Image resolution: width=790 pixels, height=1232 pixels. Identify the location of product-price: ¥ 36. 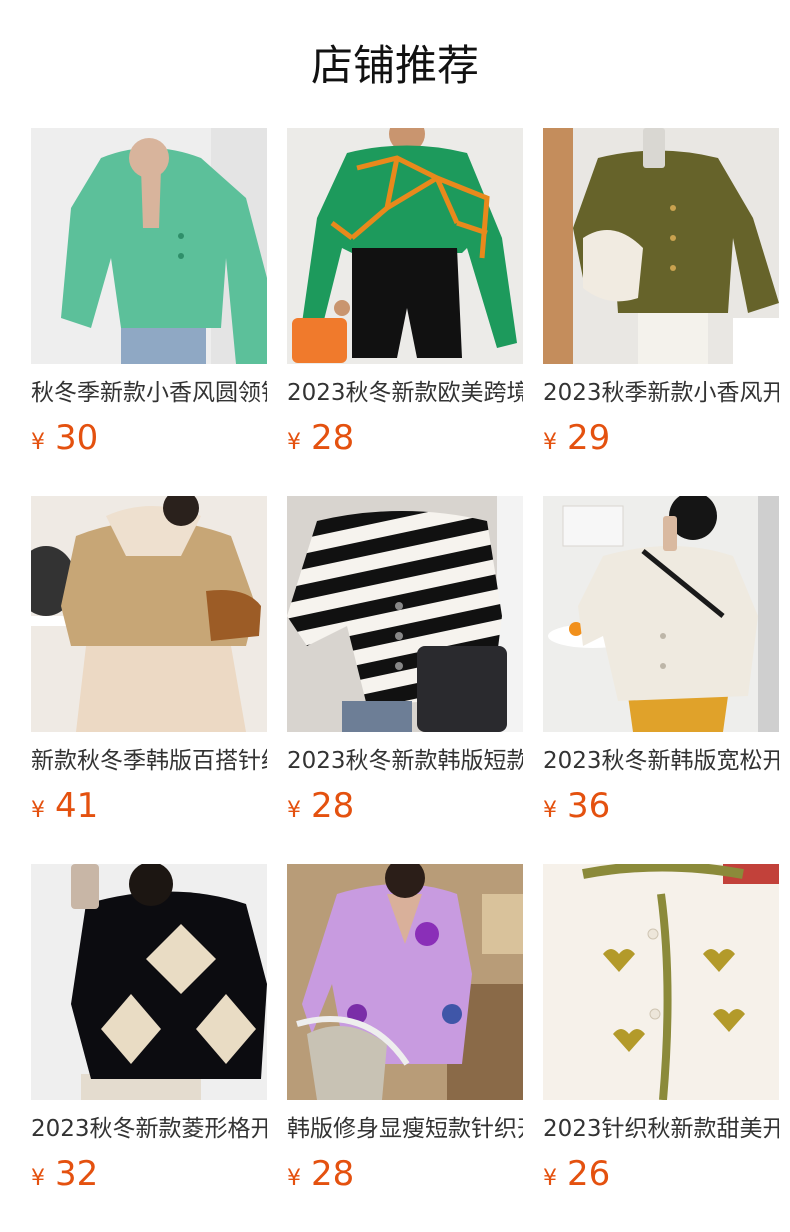
(576, 806).